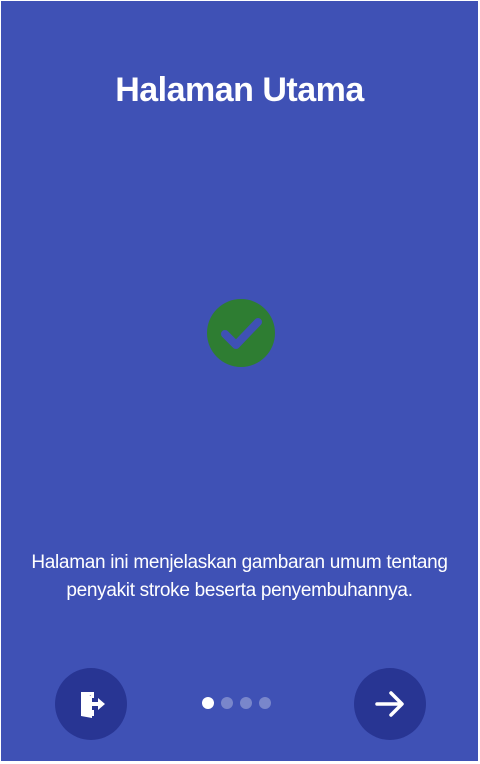 Image resolution: width=480 pixels, height=764 pixels. Describe the element at coordinates (236, 703) in the screenshot. I see `page-indicator` at that location.